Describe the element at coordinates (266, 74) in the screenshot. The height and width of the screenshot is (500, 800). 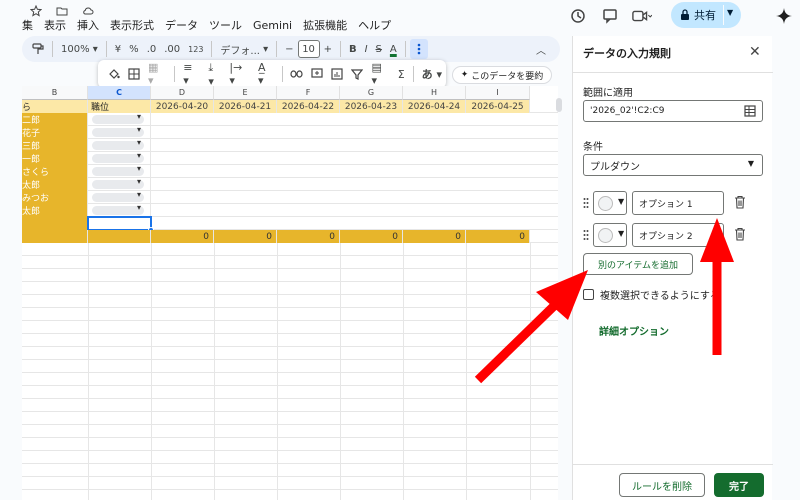
I see `text-rotation-icon: A̲ ▾` at that location.